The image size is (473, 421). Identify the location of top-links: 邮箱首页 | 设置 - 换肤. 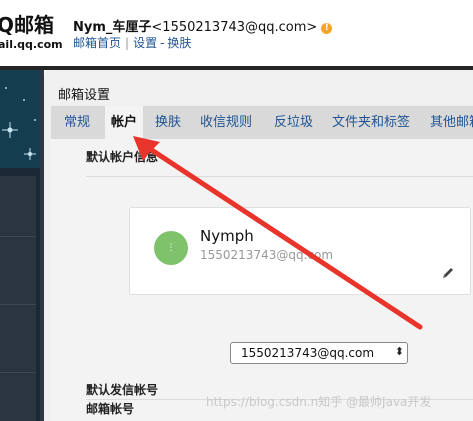
(132, 42).